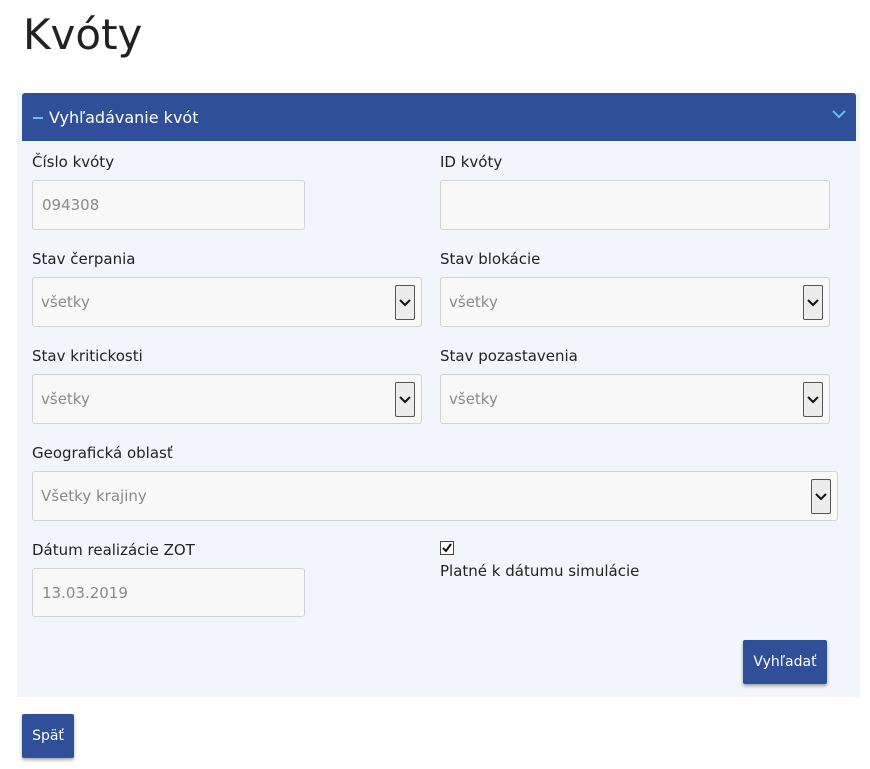 The height and width of the screenshot is (769, 870). Describe the element at coordinates (124, 117) in the screenshot. I see `search-panel-title: Vyhľadávanie kvót` at that location.